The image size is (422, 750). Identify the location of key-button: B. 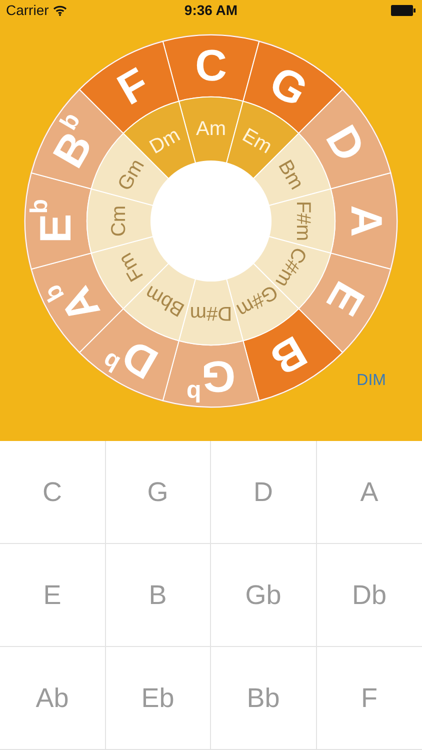
(158, 595).